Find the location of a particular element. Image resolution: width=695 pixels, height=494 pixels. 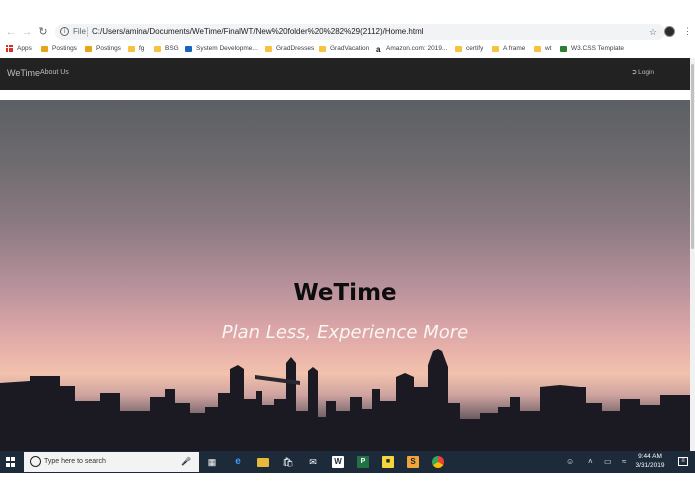

nav-login: ➲Login is located at coordinates (642, 73).